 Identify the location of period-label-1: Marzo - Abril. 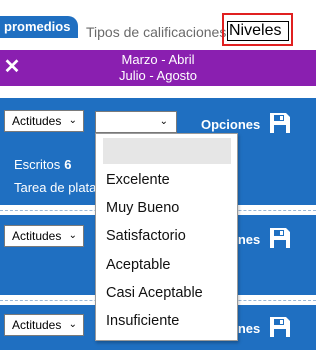
(158, 59).